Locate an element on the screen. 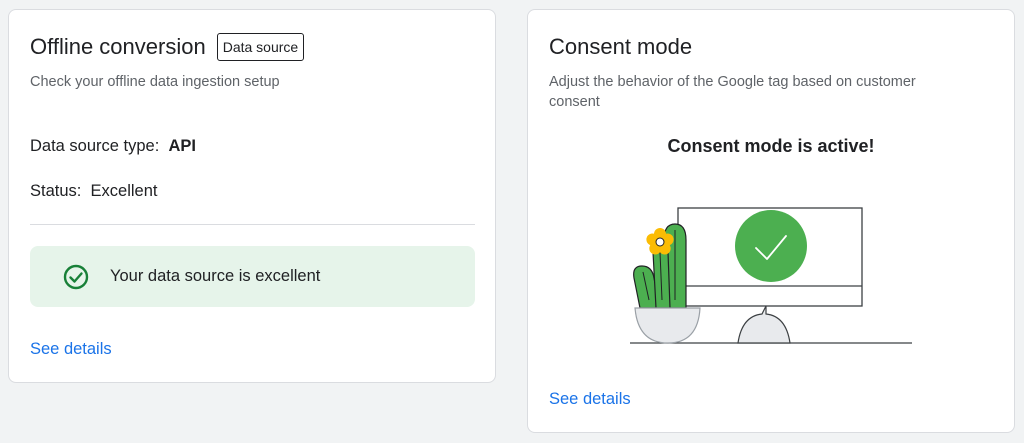 This screenshot has width=1024, height=443. status-row: Status: Excellent is located at coordinates (94, 191).